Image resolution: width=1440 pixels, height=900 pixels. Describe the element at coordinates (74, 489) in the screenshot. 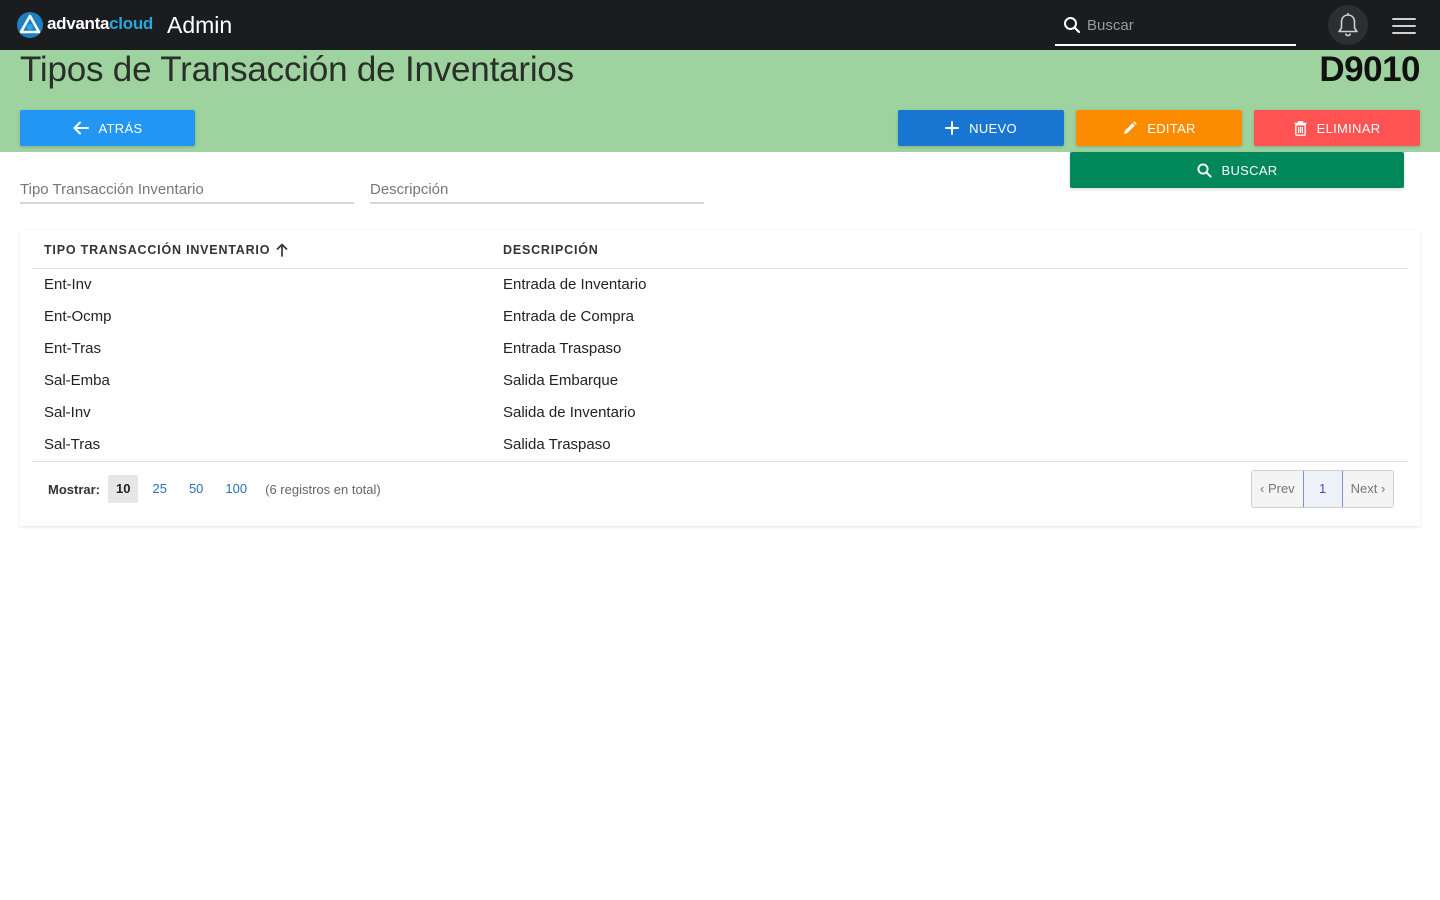

I see `page-size-label: Mostrar:` at that location.